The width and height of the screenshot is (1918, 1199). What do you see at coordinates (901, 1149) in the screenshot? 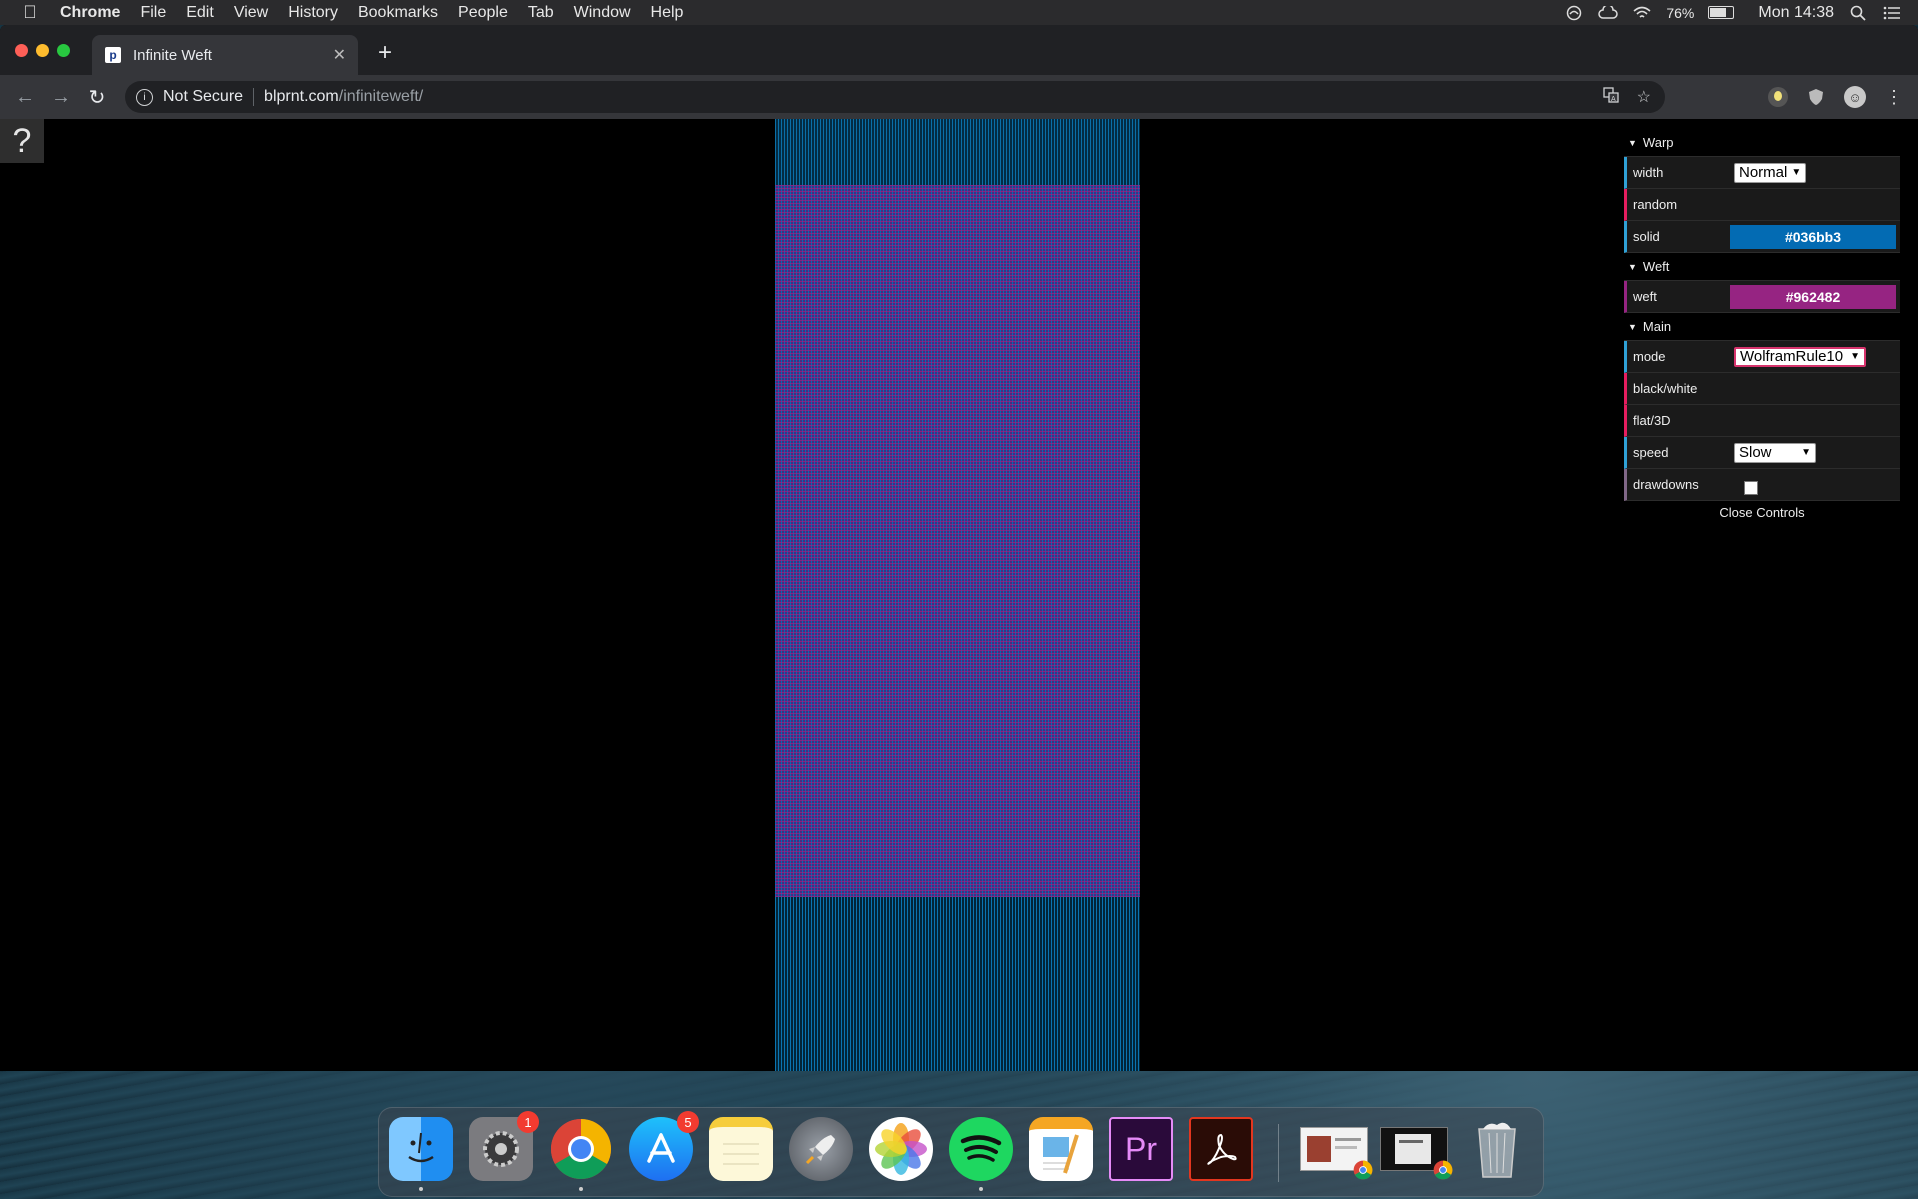
I see `dock-photos` at bounding box center [901, 1149].